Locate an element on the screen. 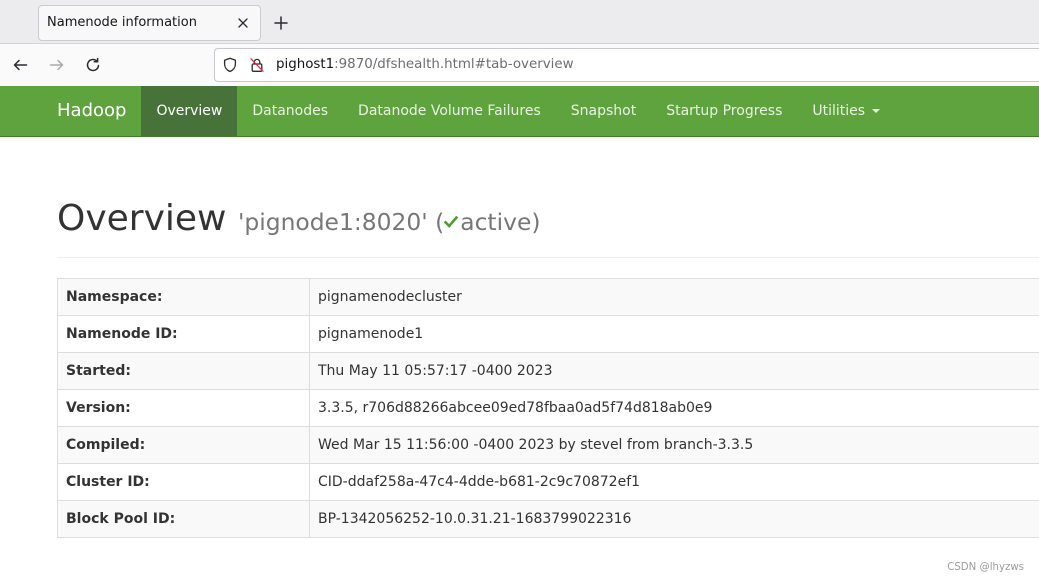 The height and width of the screenshot is (584, 1039). namenode-status: active is located at coordinates (496, 222).